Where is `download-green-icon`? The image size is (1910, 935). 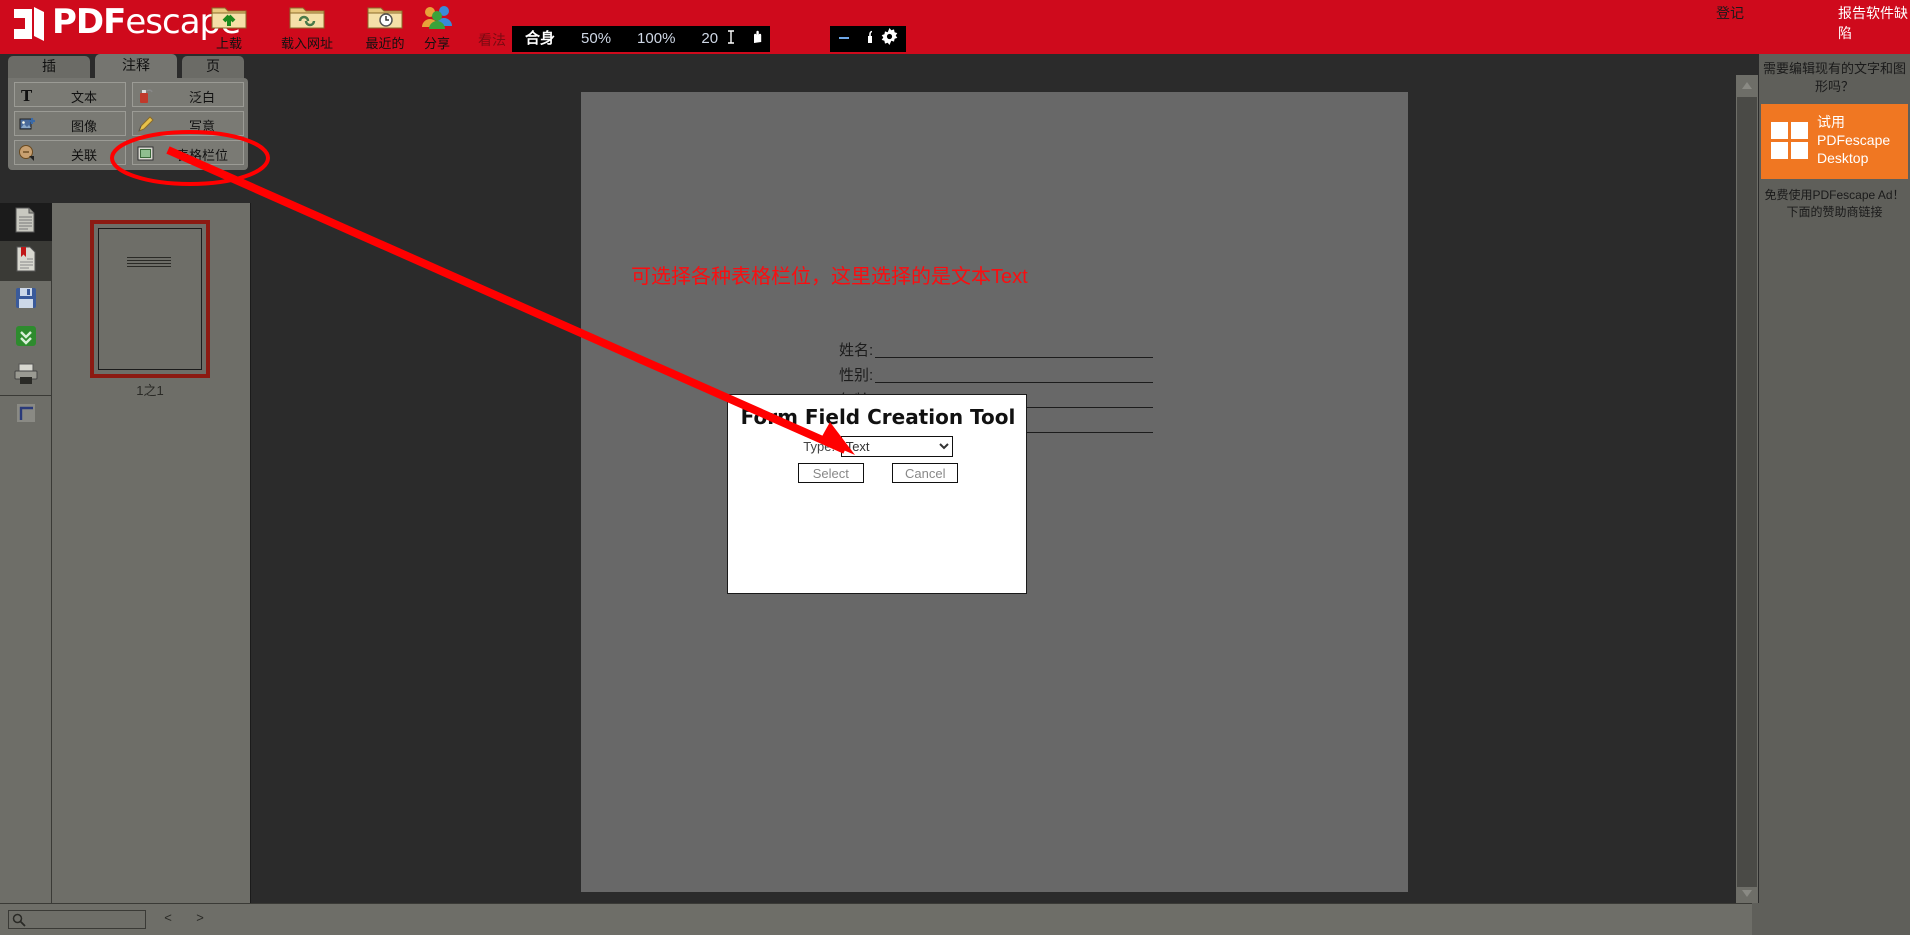 download-green-icon is located at coordinates (26, 338).